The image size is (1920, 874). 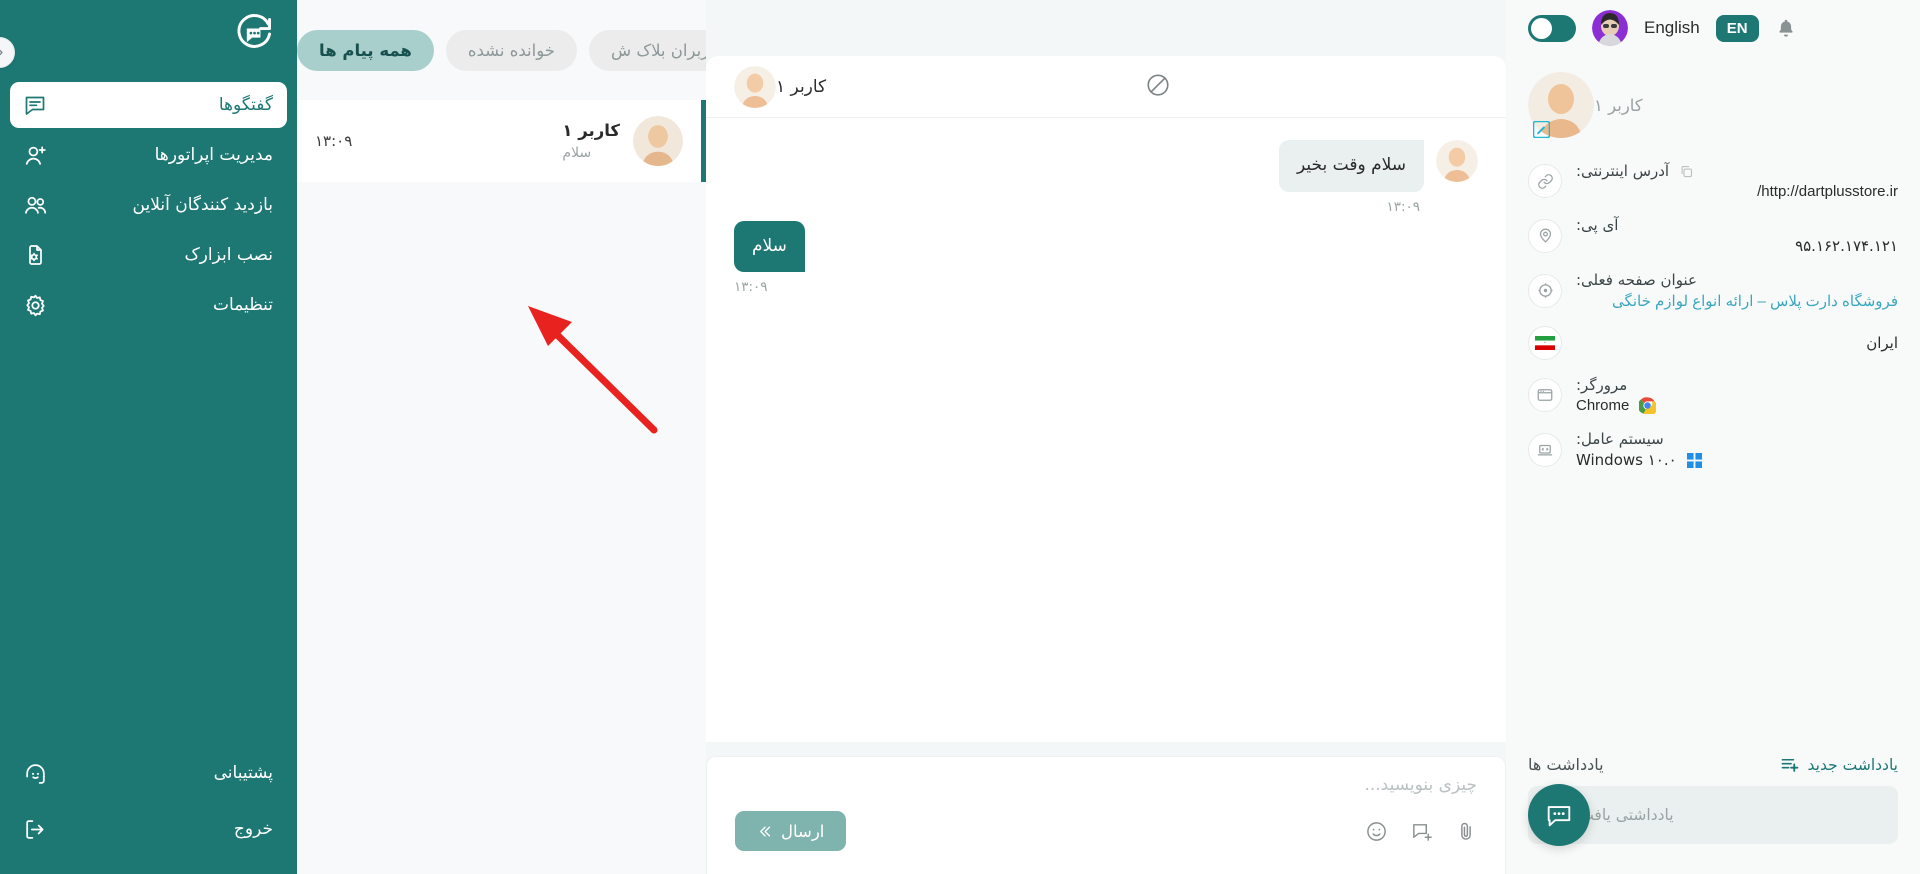 I want to click on user-plus-icon-wrap, so click(x=35, y=155).